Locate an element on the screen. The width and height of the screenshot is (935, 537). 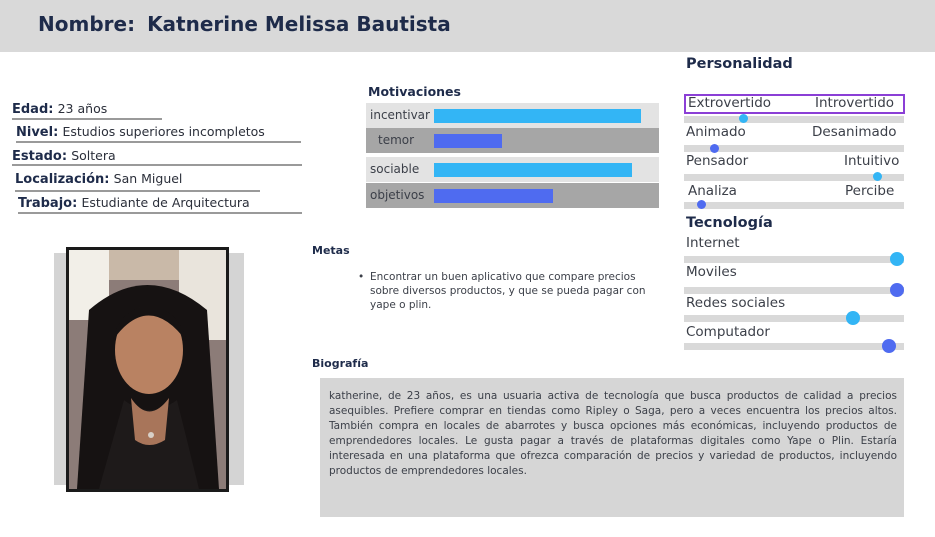
estado-underline is located at coordinates (157, 165).